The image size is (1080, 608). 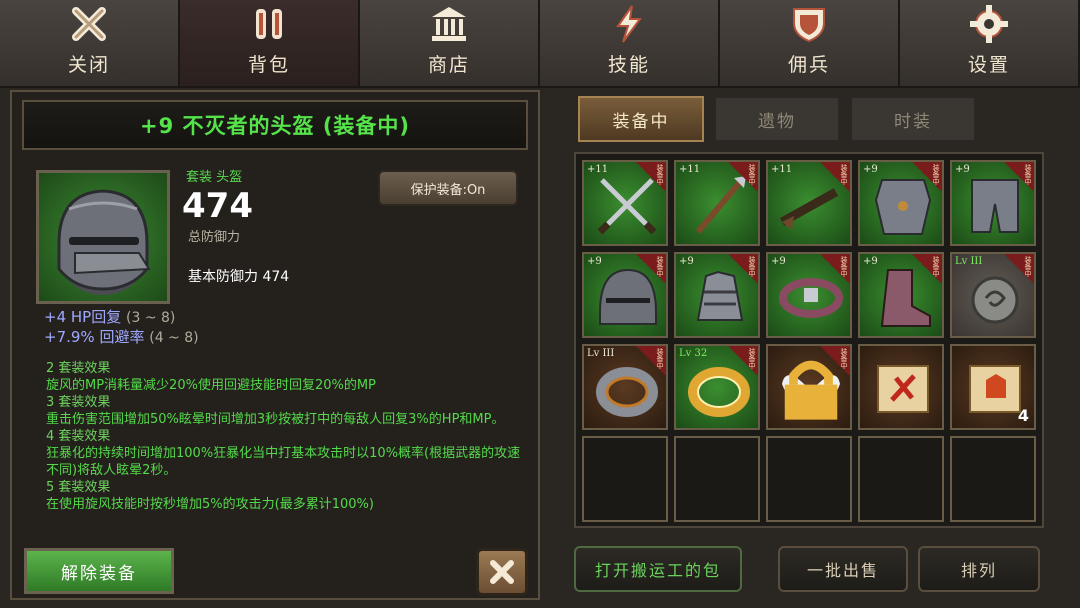 What do you see at coordinates (989, 24) in the screenshot?
I see `gear-icon` at bounding box center [989, 24].